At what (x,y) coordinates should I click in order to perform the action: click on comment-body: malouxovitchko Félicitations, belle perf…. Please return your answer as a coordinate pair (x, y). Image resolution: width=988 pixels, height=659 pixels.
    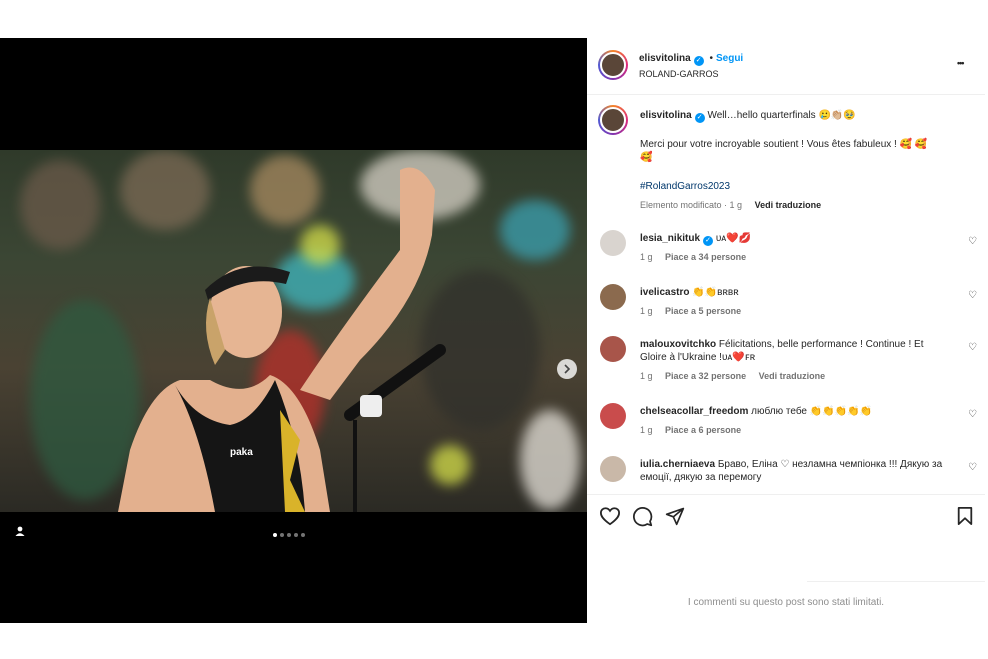
    Looking at the image, I should click on (796, 351).